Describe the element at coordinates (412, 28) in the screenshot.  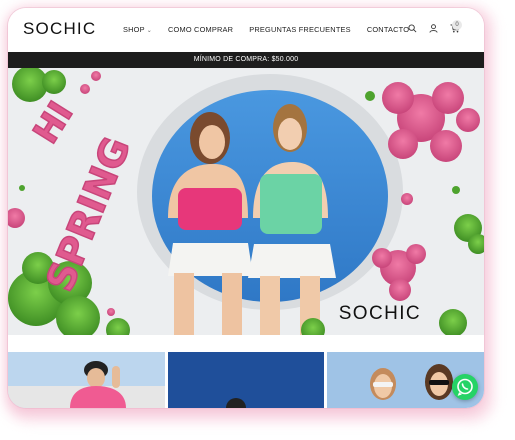
I see `search-icon` at that location.